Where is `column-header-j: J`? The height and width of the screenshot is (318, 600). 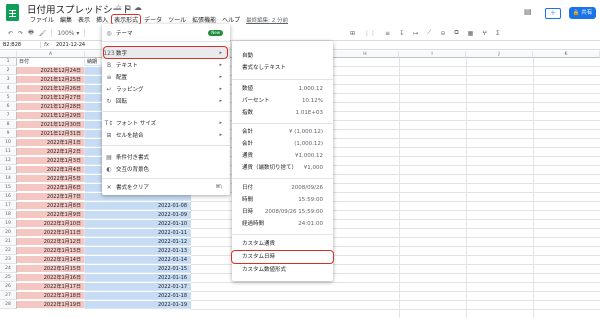
column-header-j: J is located at coordinates (499, 54).